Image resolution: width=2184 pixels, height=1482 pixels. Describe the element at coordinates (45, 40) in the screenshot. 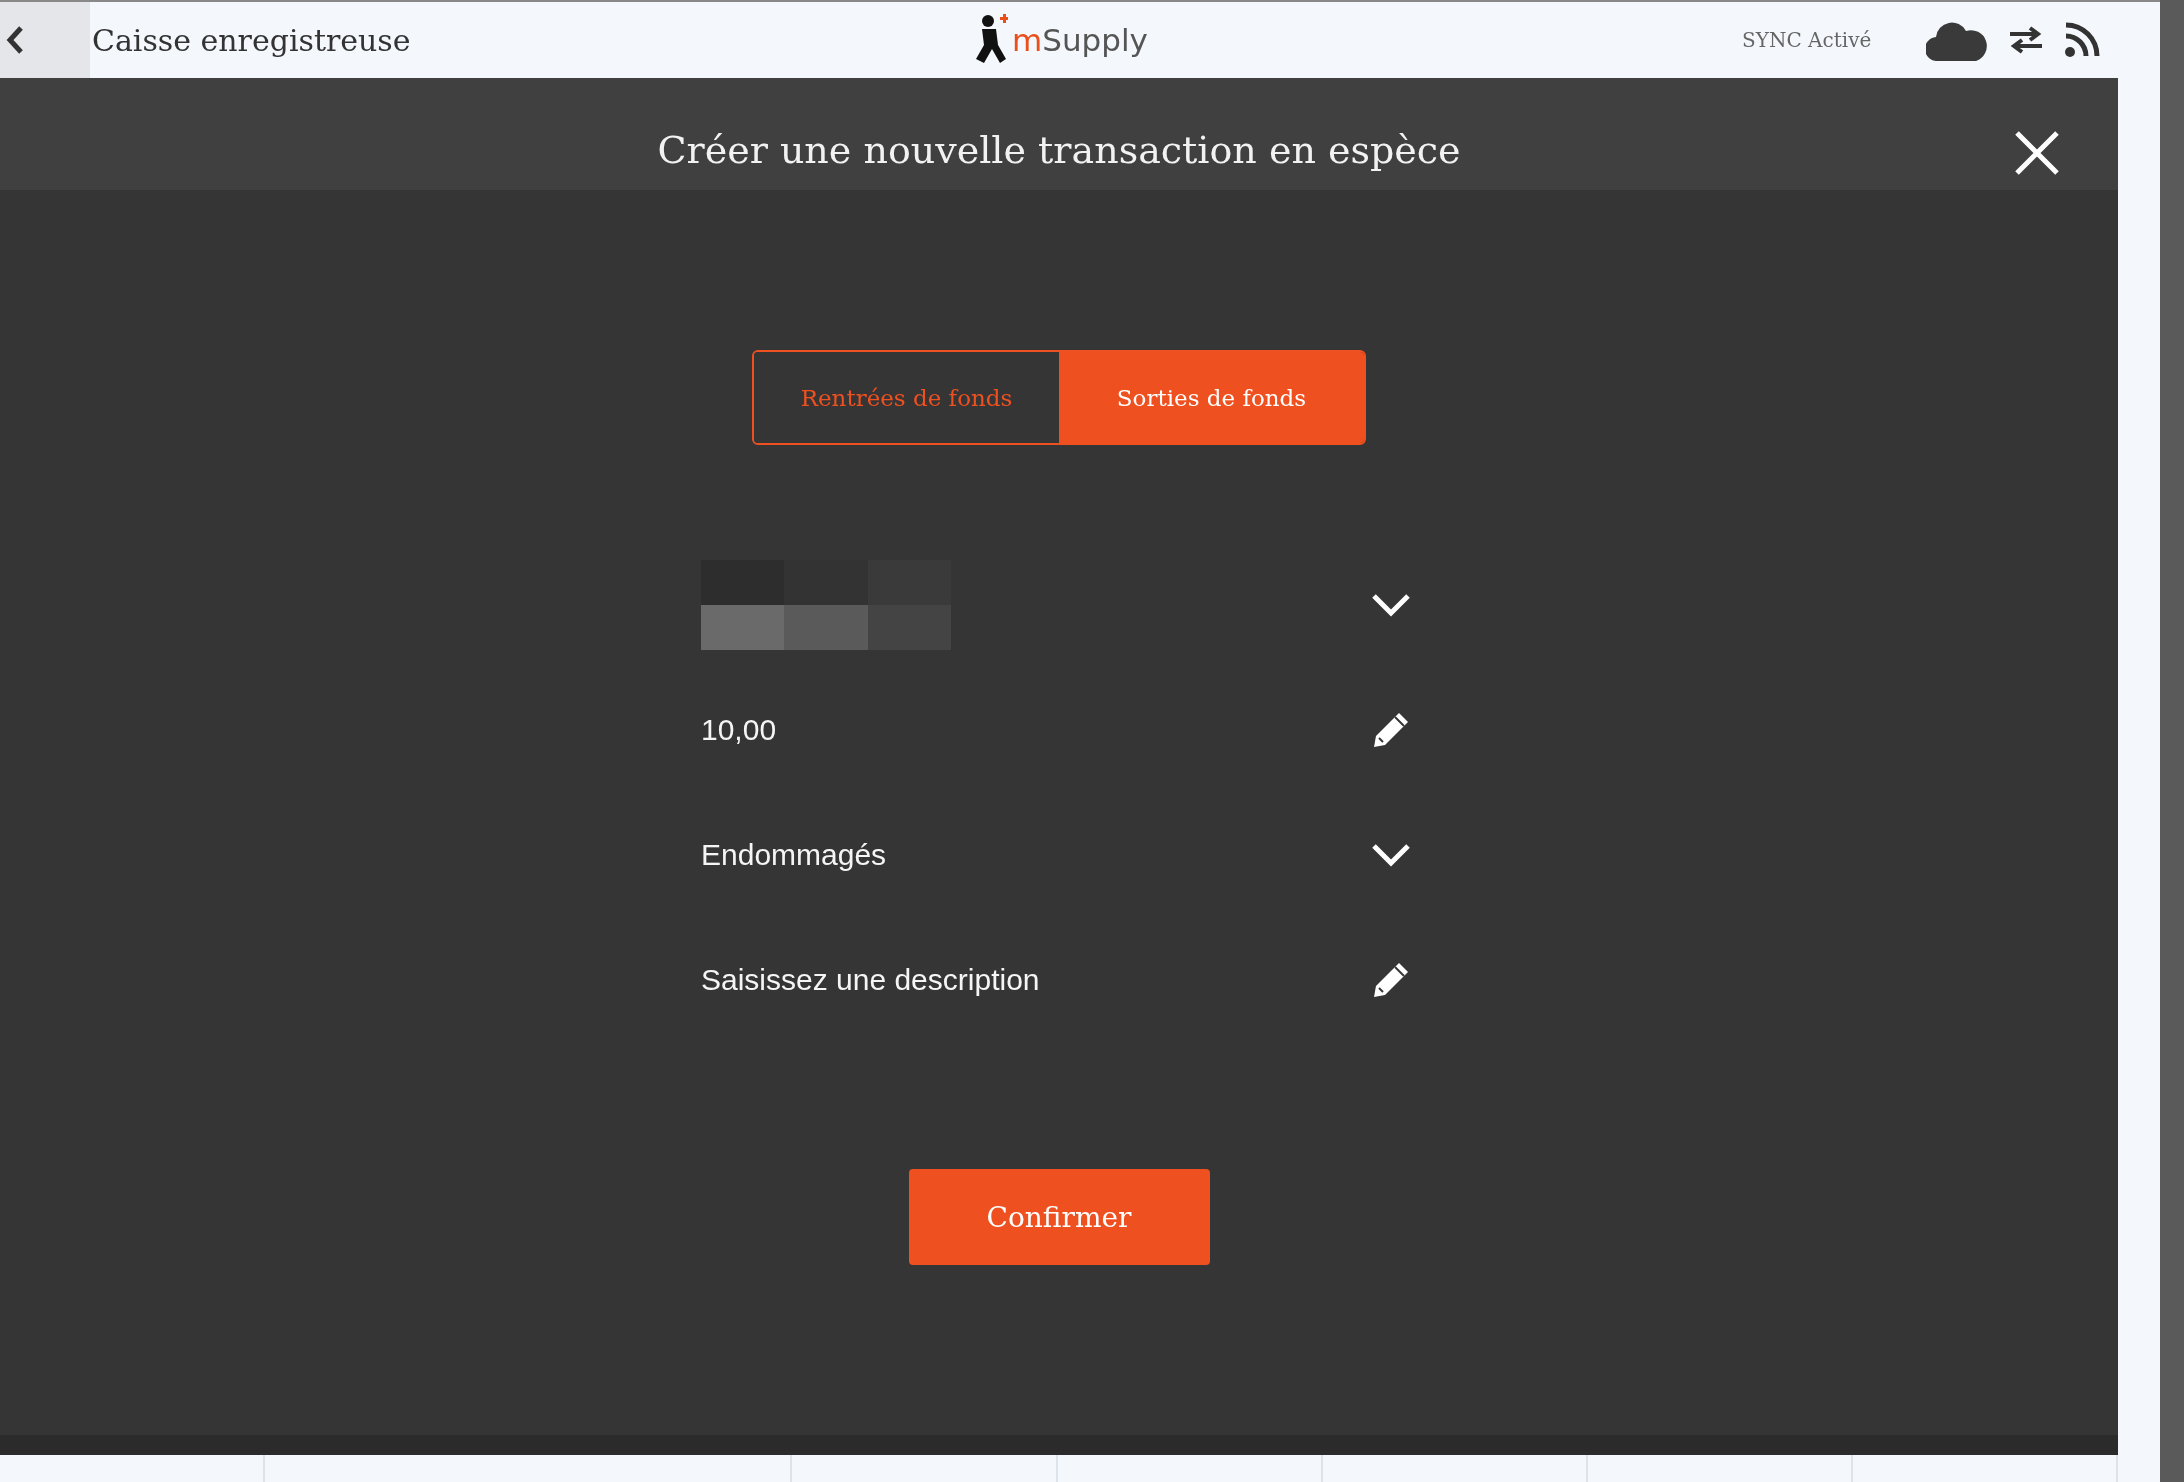

I see `back-button` at that location.